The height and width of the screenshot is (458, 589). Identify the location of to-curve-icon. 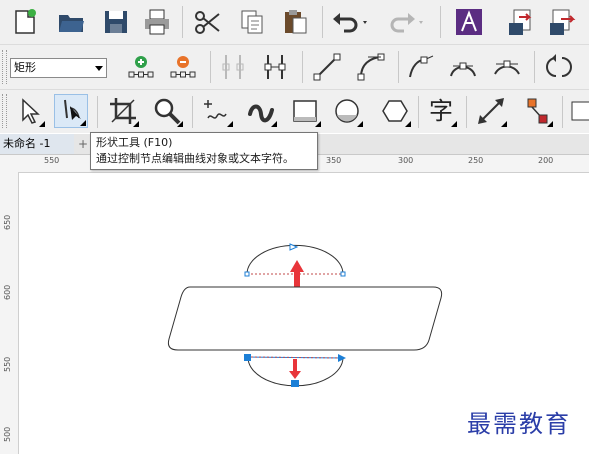
(371, 67).